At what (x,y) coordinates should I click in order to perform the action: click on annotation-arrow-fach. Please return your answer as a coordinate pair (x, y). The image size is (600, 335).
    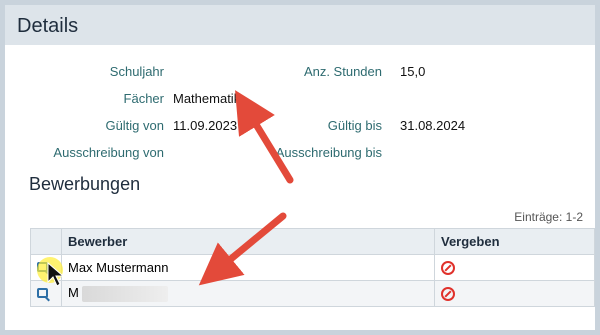
    Looking at the image, I should click on (264, 137).